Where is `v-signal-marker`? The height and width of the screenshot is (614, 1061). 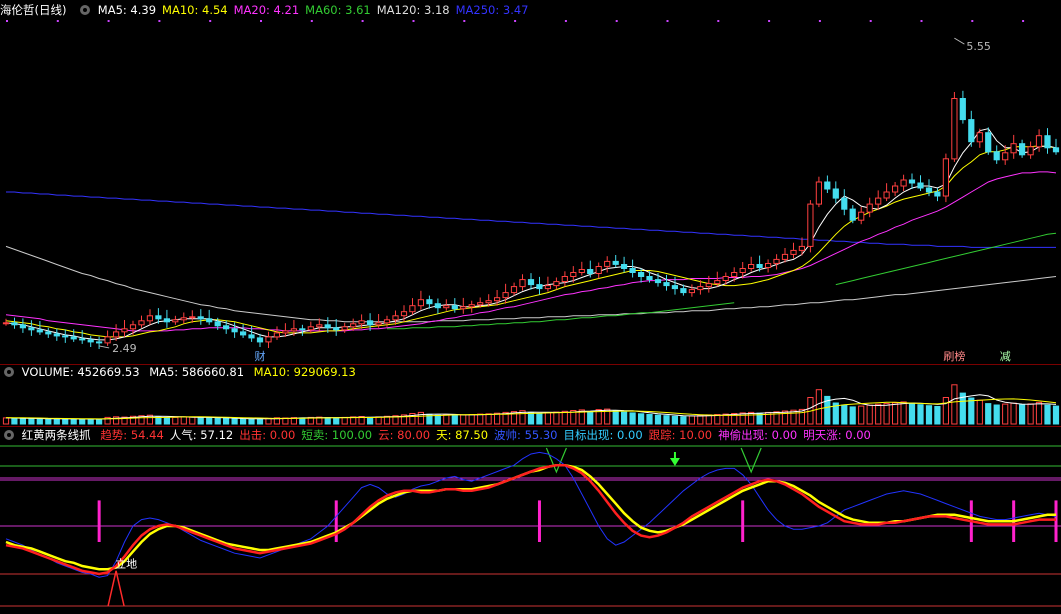 v-signal-marker is located at coordinates (556, 460).